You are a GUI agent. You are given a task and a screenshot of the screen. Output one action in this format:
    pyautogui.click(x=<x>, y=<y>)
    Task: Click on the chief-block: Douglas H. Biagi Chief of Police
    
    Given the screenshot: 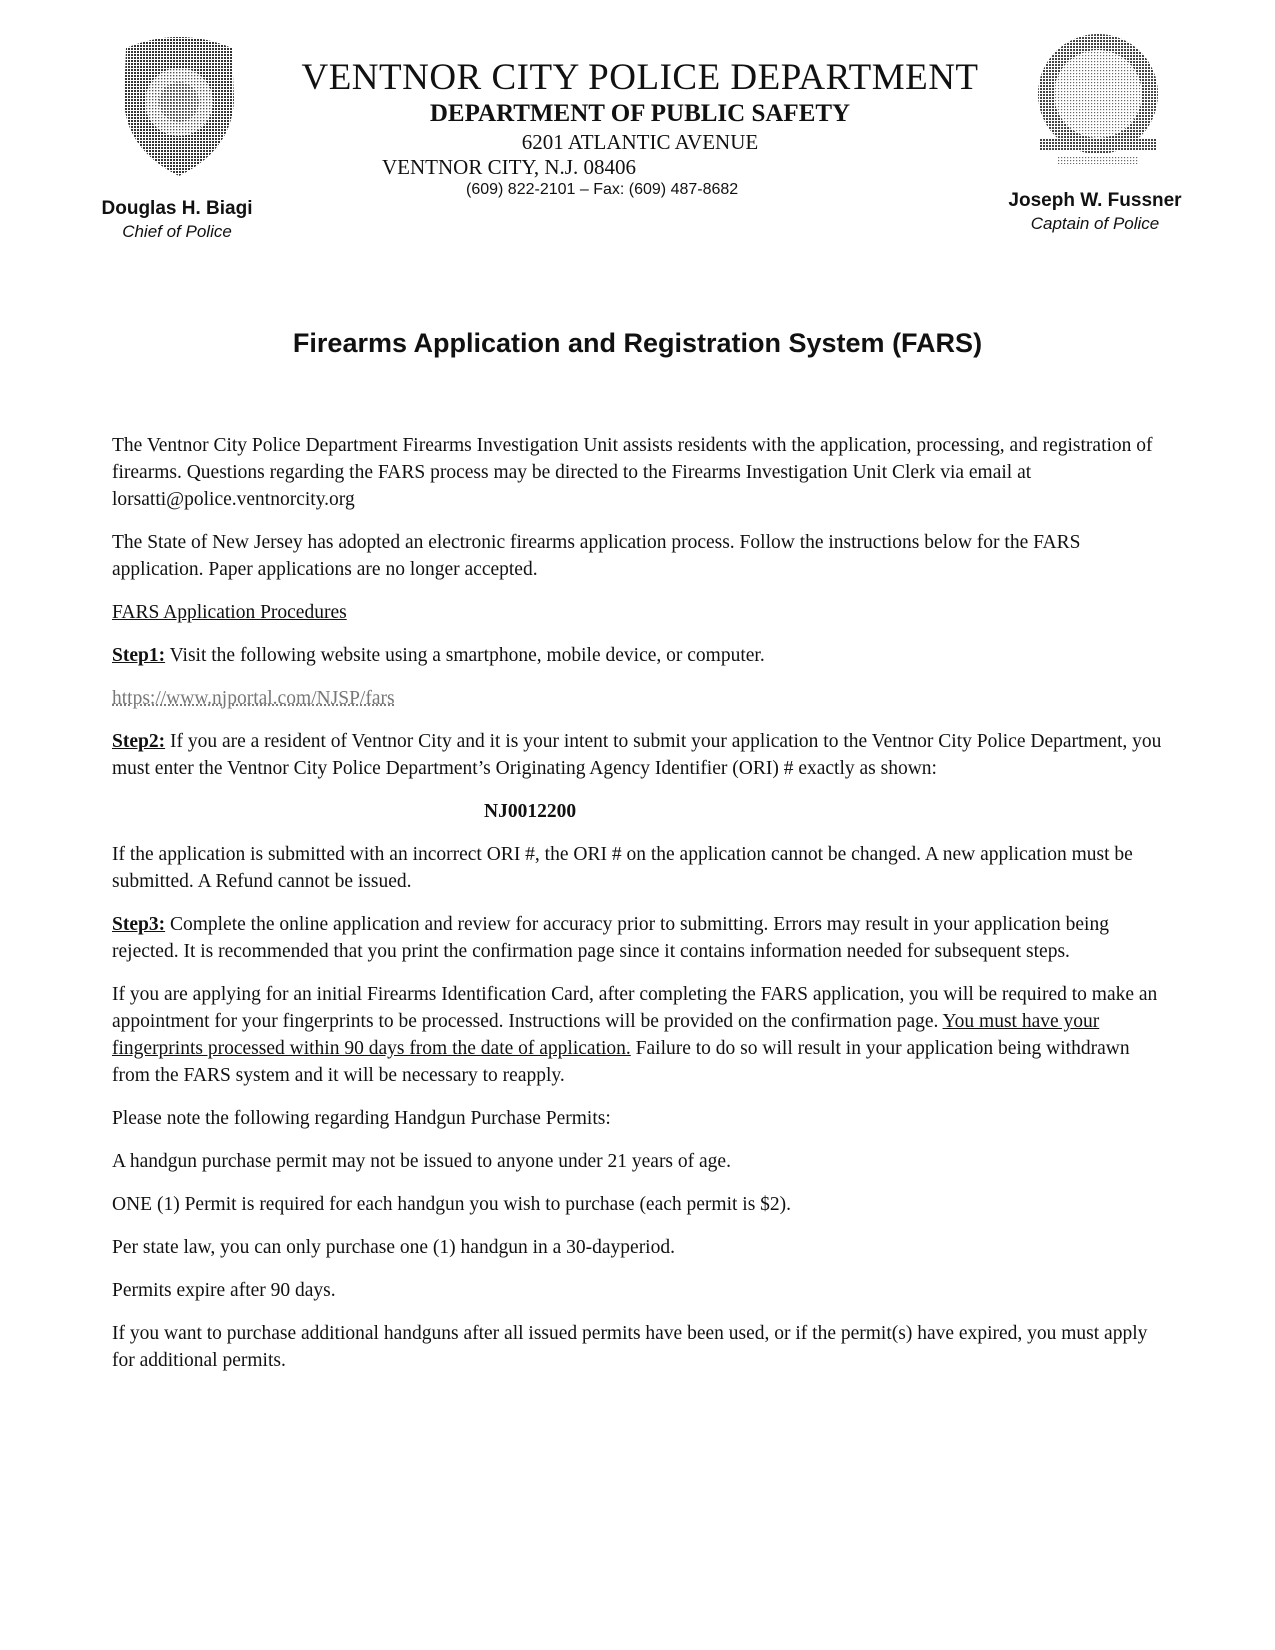 What is the action you would take?
    pyautogui.click(x=177, y=220)
    